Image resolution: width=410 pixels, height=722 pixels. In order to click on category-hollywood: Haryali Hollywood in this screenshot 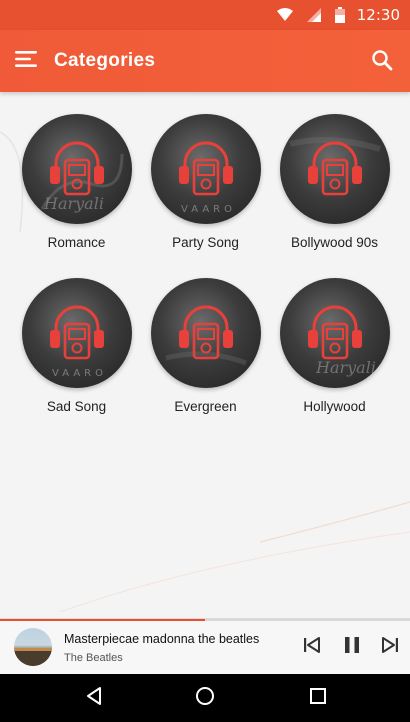, I will do `click(334, 355)`.